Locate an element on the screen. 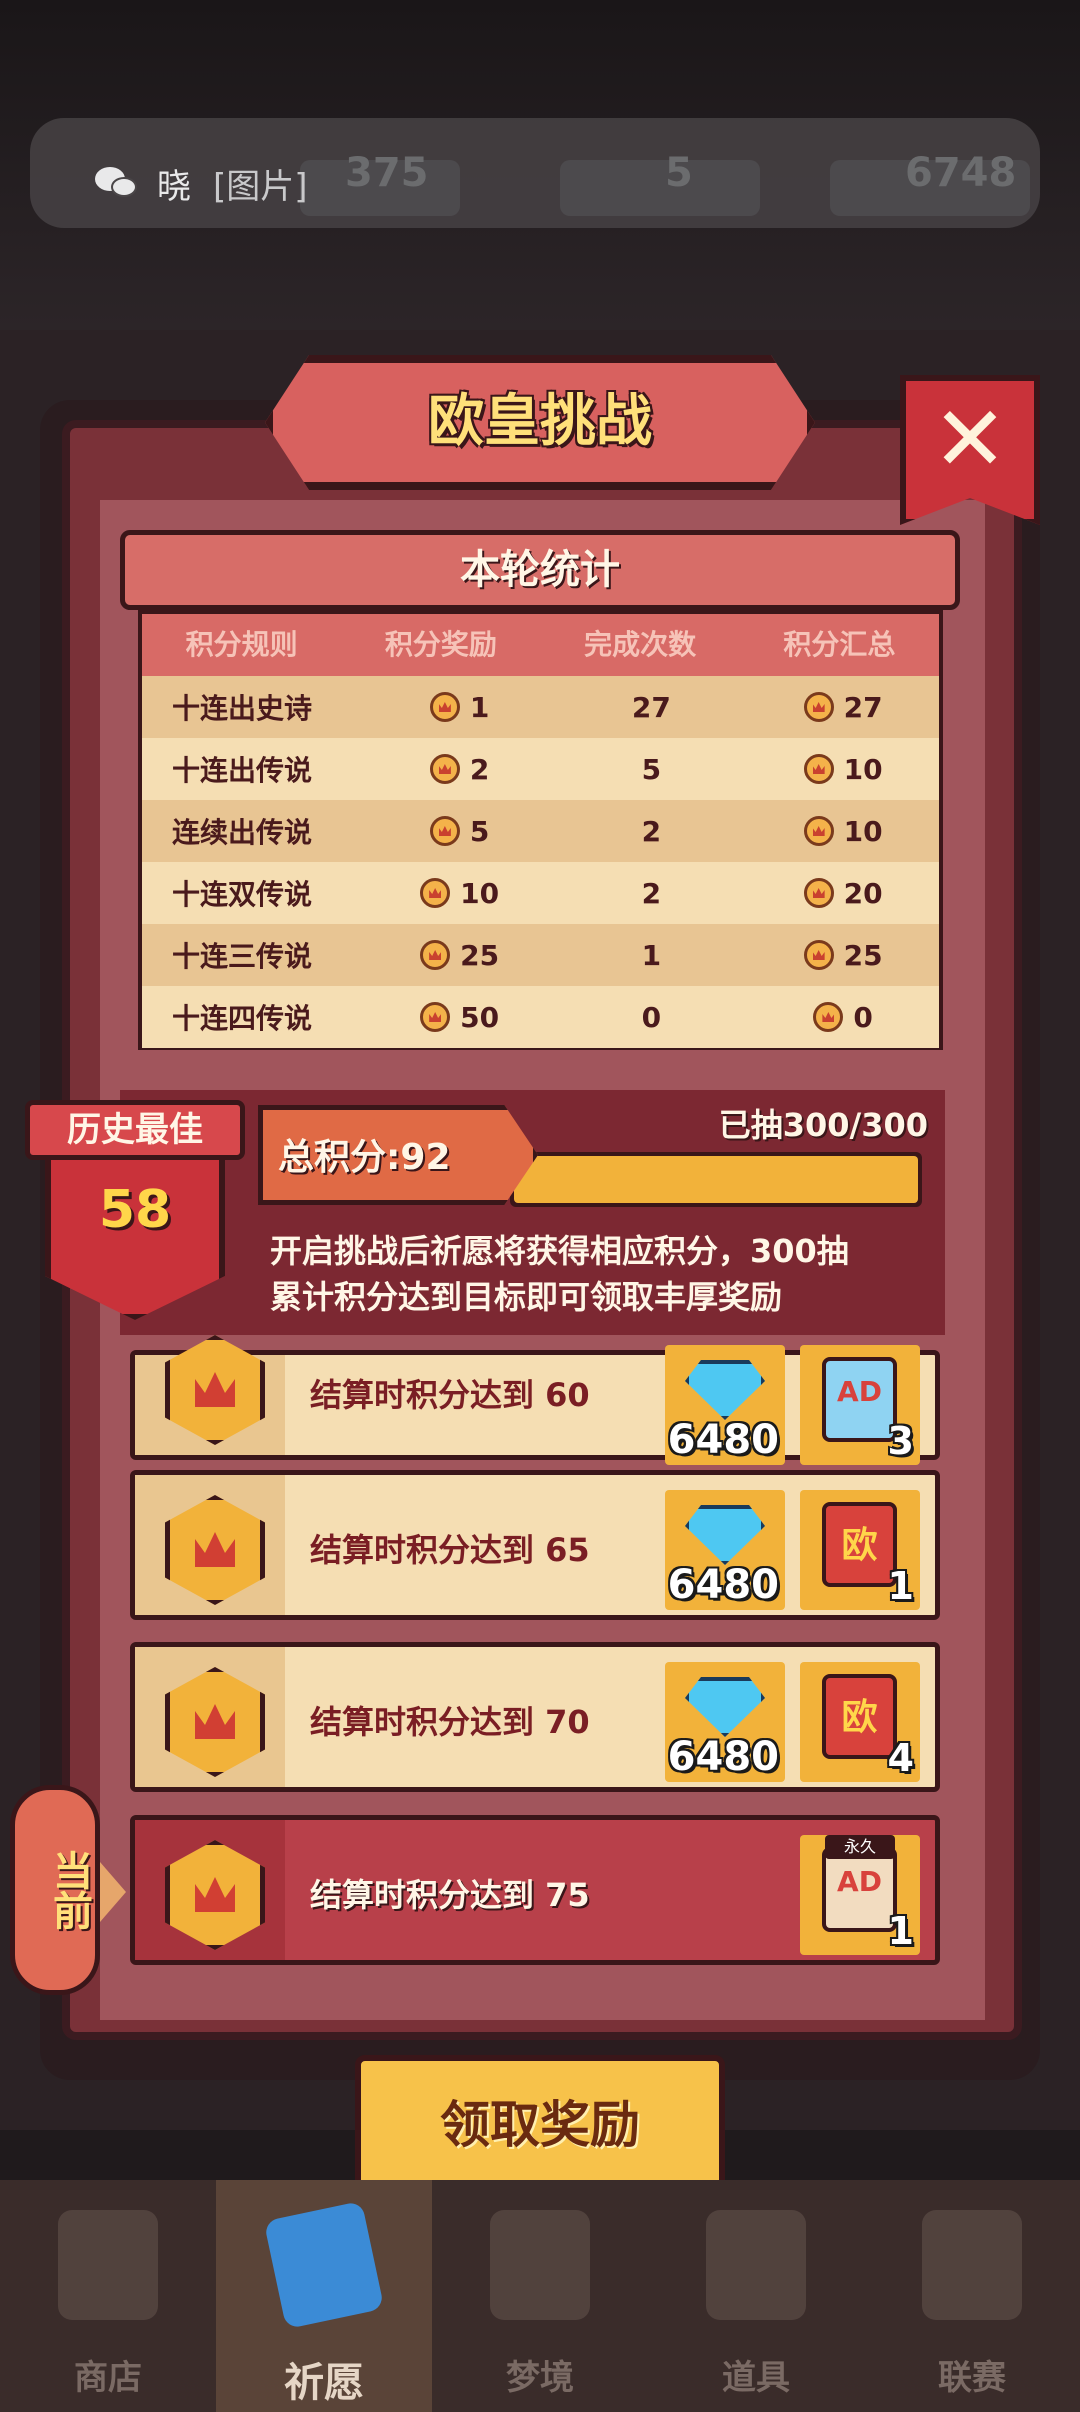 The height and width of the screenshot is (2412, 1080). league-icon is located at coordinates (972, 2265).